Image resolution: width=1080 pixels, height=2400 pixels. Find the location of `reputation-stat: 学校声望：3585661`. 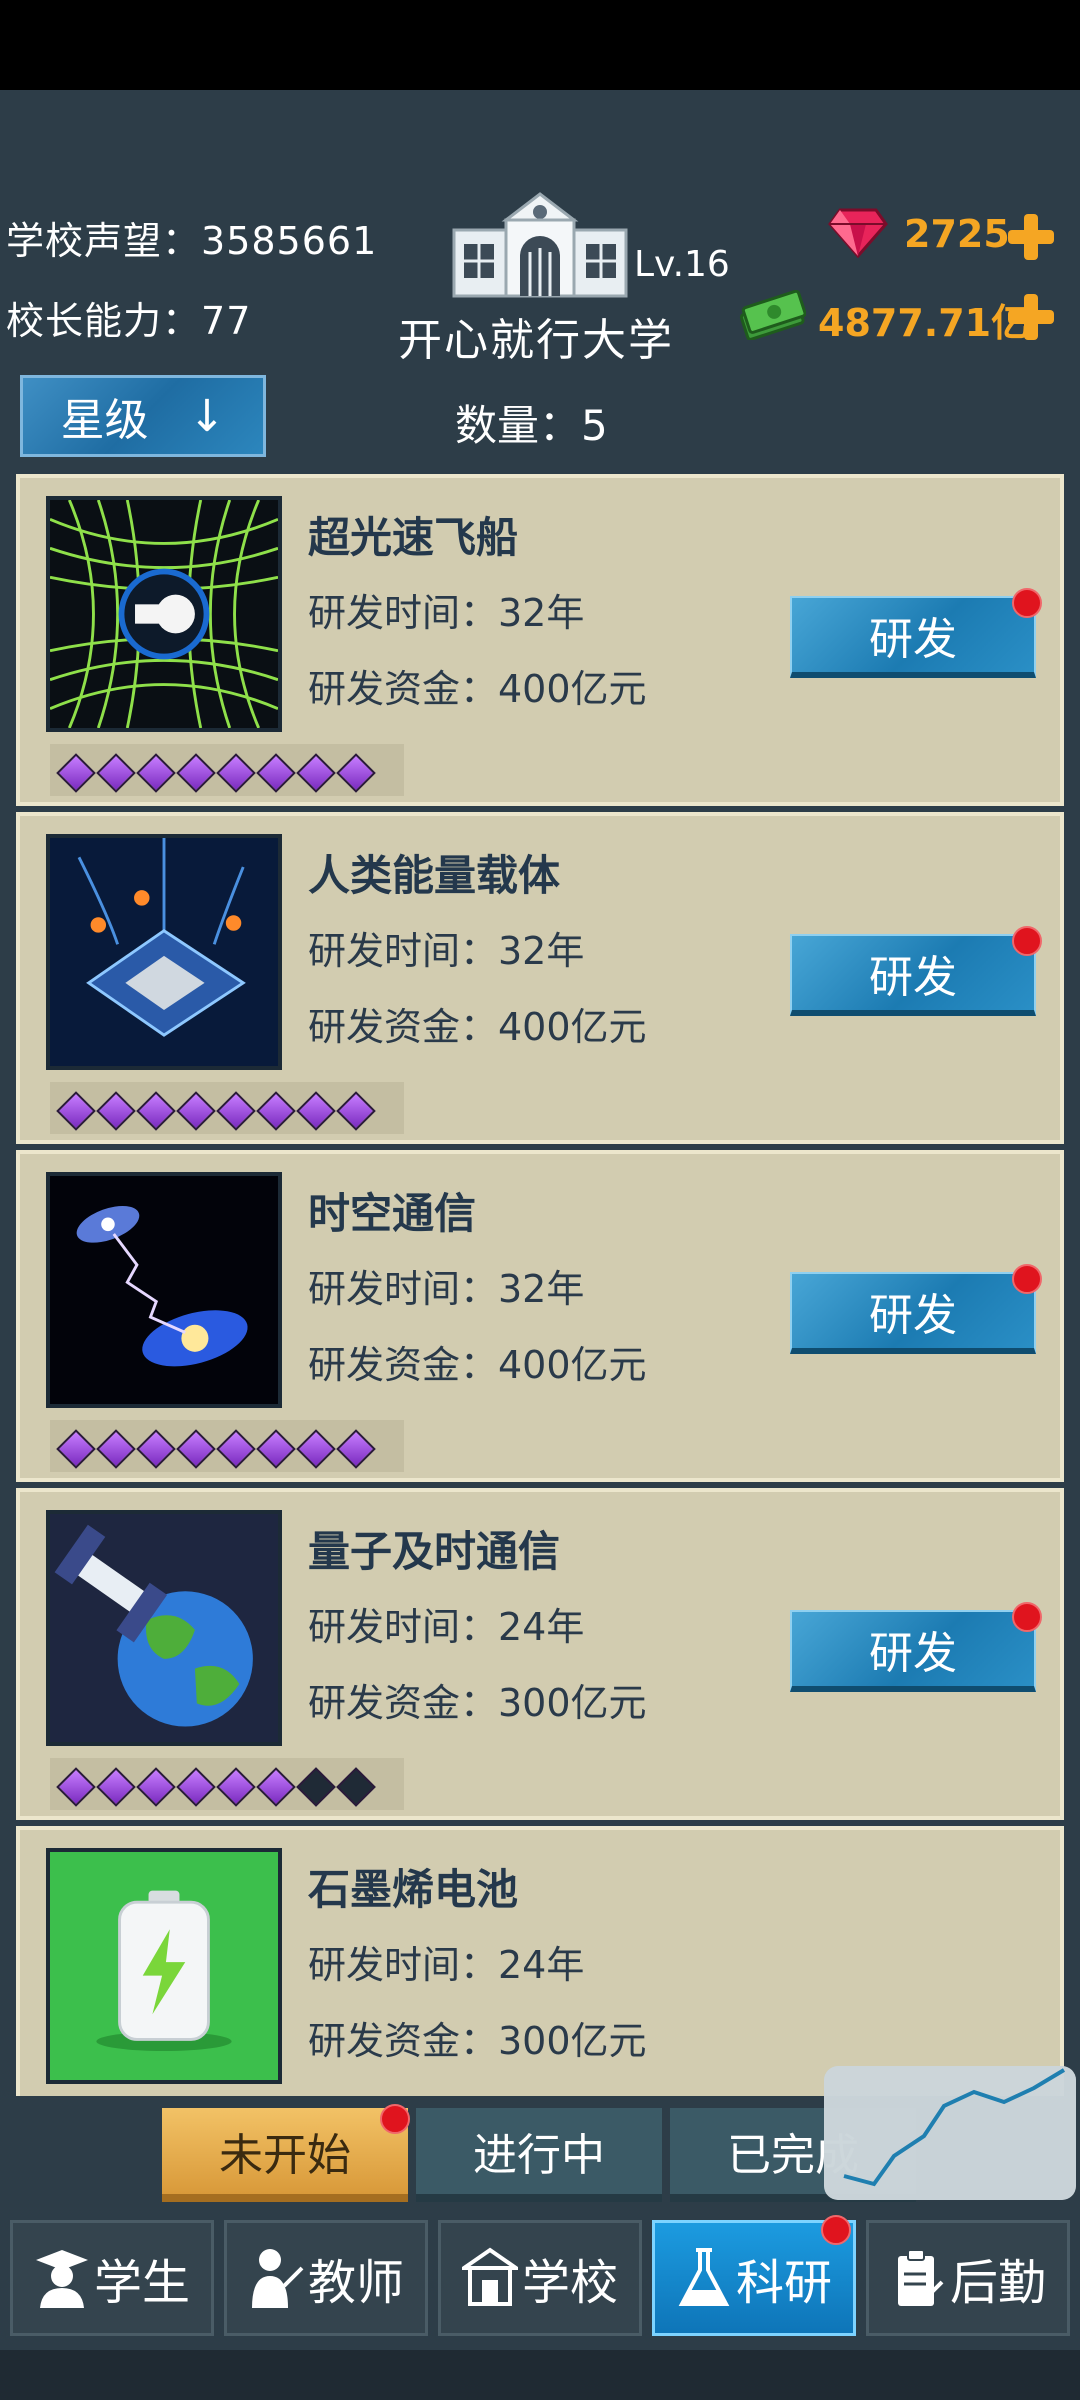

reputation-stat: 学校声望：3585661 is located at coordinates (192, 241).